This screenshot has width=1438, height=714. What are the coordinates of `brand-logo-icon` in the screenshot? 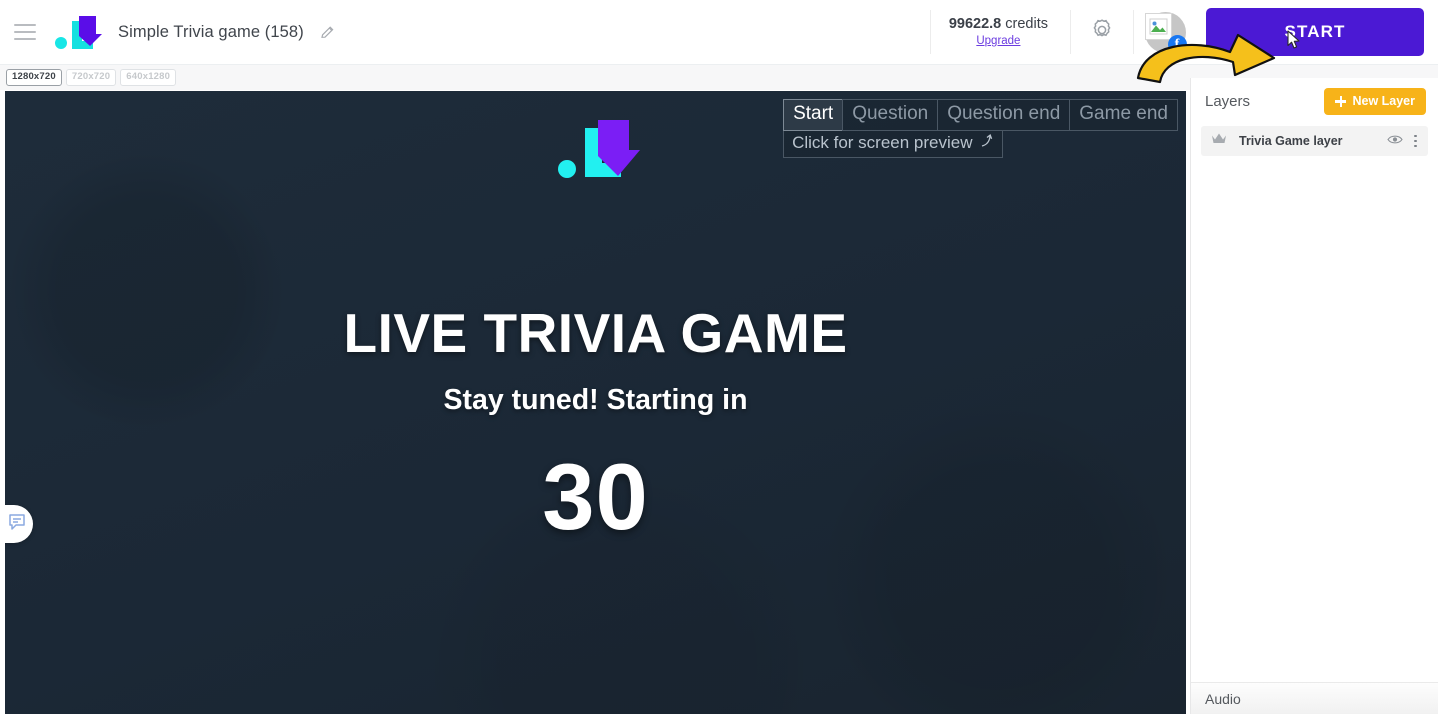 It's located at (78, 32).